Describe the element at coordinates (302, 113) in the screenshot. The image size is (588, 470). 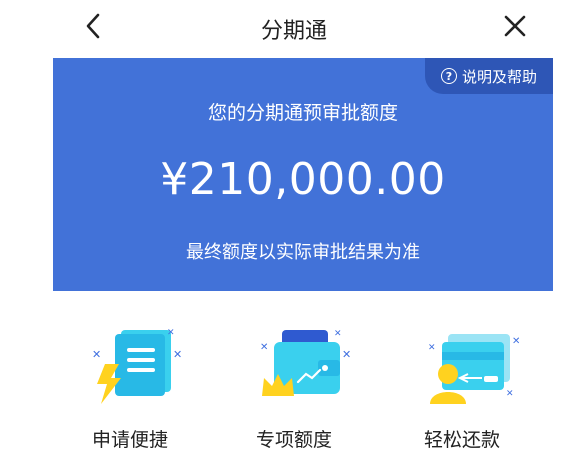
I see `credit-limit-label: 您的分期通预审批额度` at that location.